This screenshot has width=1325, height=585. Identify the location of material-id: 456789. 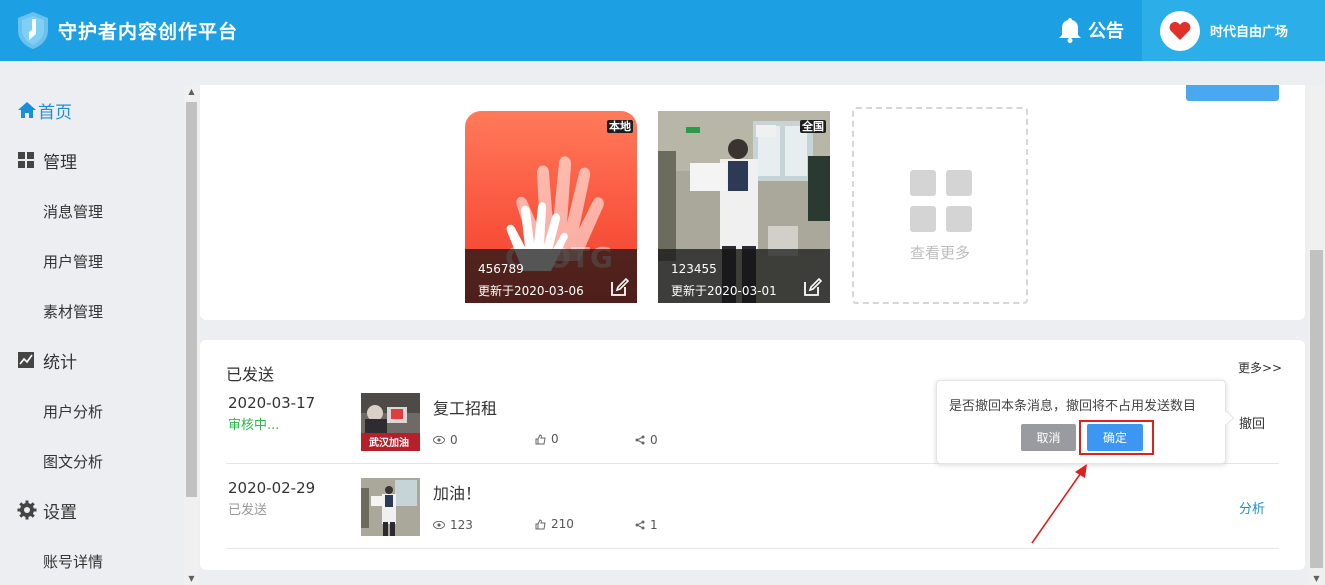
(501, 269).